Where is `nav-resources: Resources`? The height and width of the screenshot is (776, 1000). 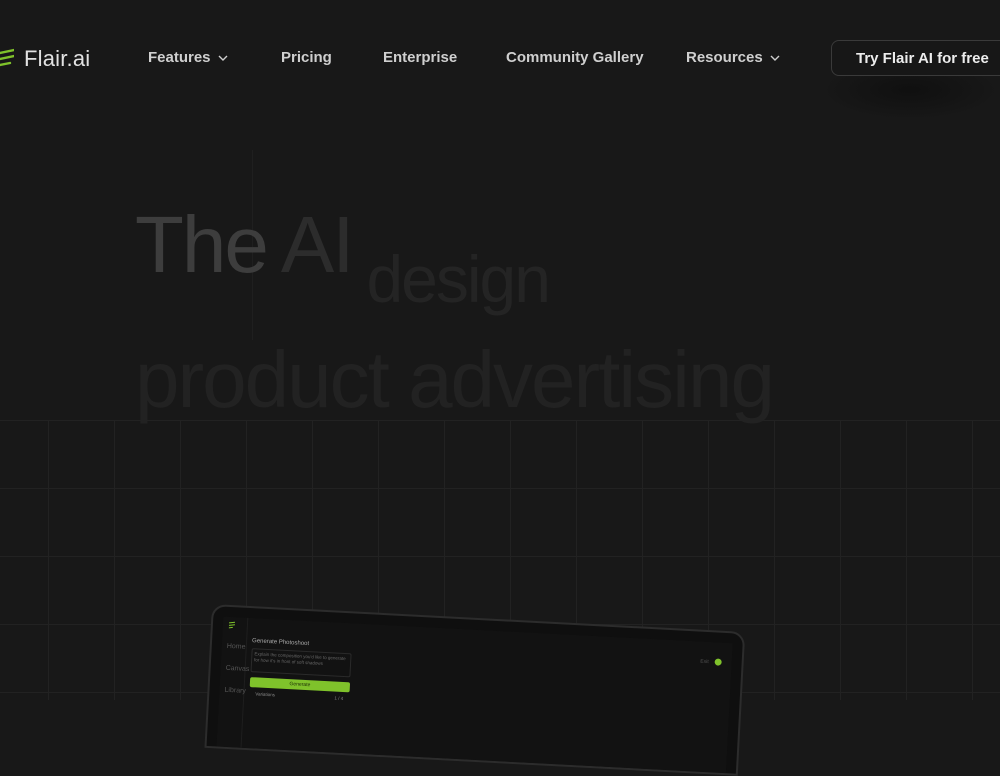 nav-resources: Resources is located at coordinates (733, 57).